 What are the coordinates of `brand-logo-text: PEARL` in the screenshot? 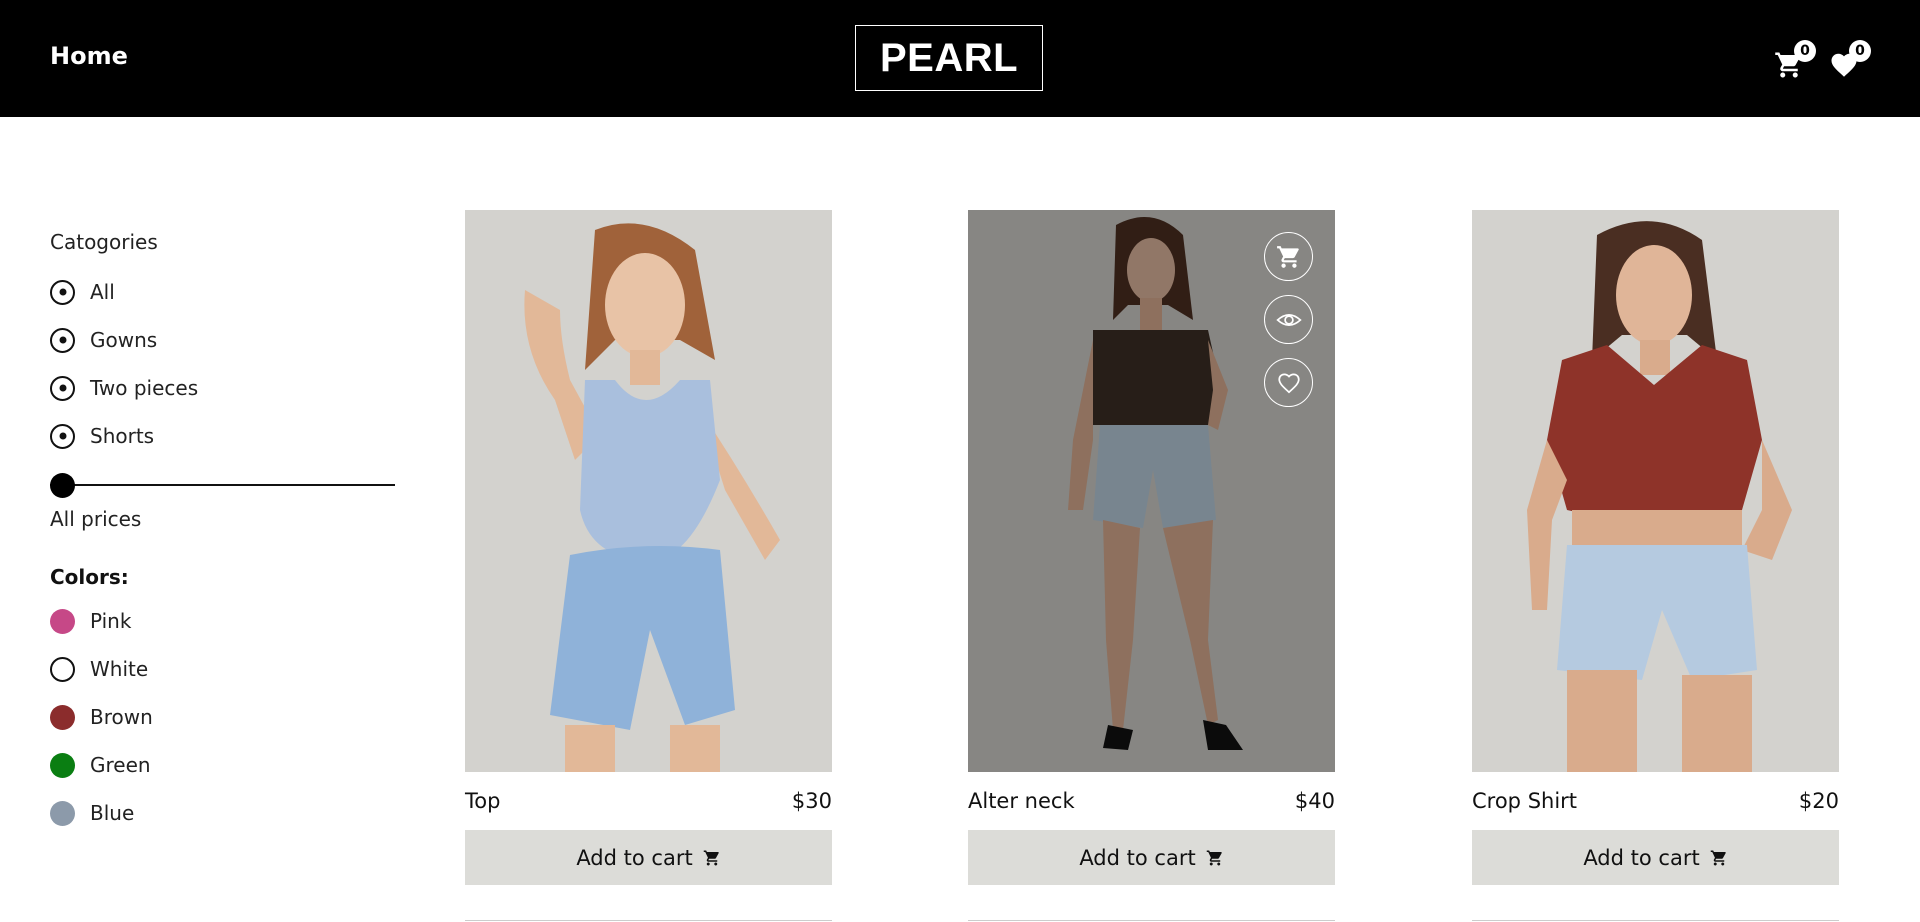 It's located at (949, 57).